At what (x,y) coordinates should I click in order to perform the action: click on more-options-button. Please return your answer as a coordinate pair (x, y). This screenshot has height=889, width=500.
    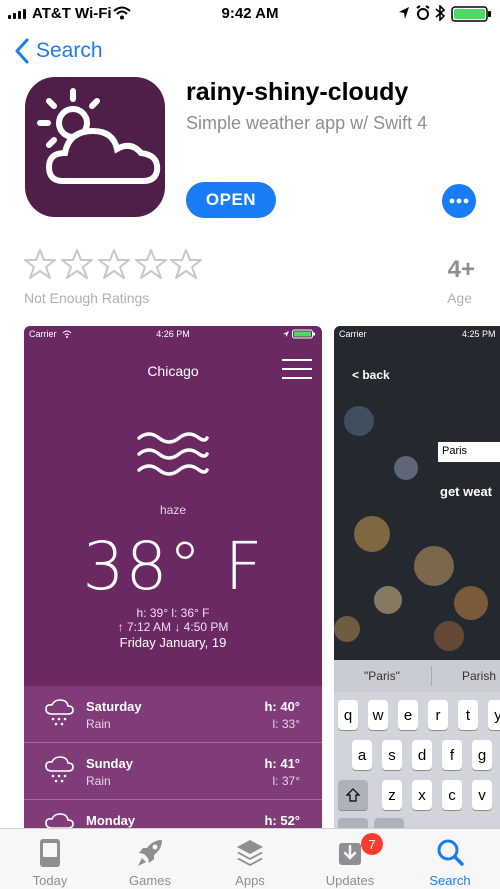
    Looking at the image, I should click on (459, 201).